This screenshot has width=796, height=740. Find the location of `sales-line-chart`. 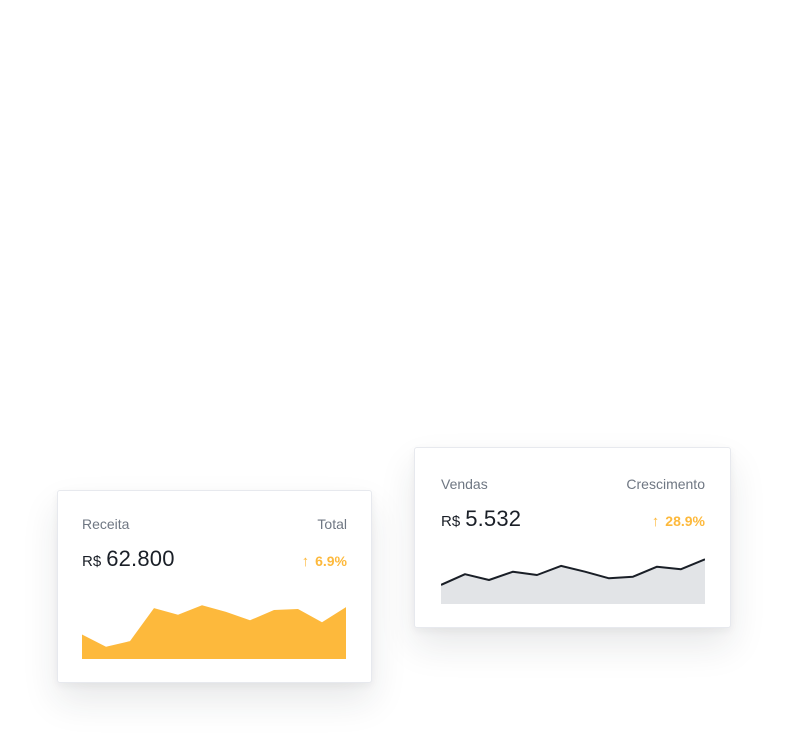

sales-line-chart is located at coordinates (573, 581).